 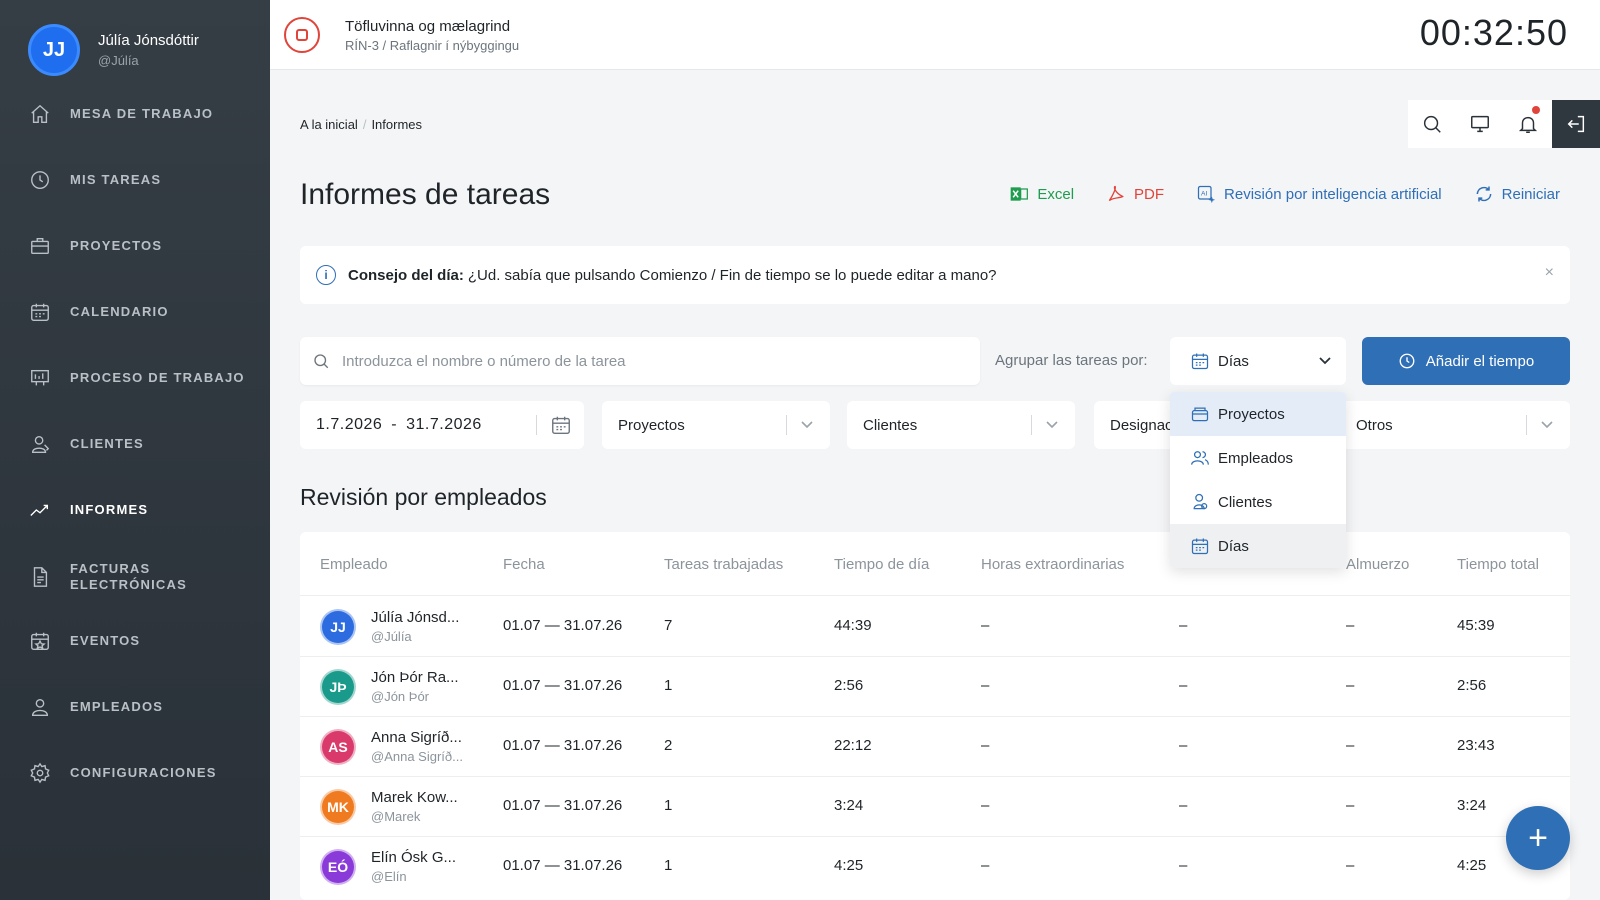 I want to click on tip-title: Consejo del día:, so click(x=406, y=275).